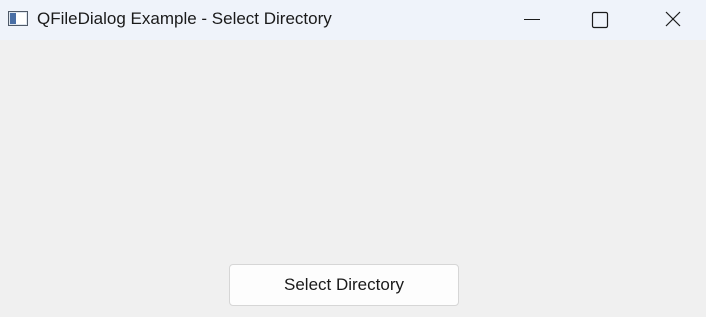 The width and height of the screenshot is (706, 317). What do you see at coordinates (184, 18) in the screenshot?
I see `window-title: QFileDialog Example - Select Directory` at bounding box center [184, 18].